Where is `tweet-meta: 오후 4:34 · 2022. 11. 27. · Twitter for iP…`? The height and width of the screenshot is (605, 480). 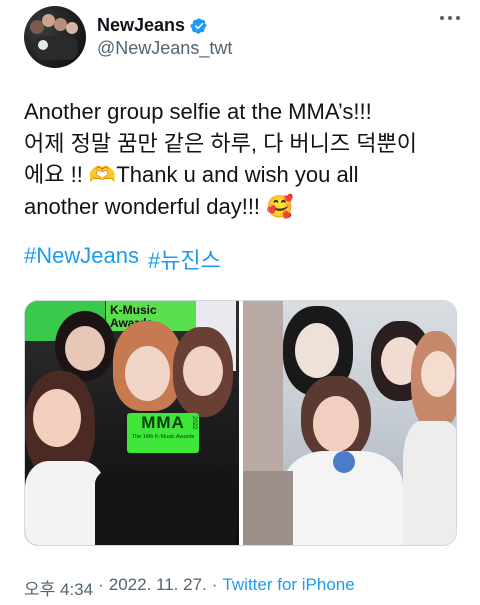 tweet-meta: 오후 4:34 · 2022. 11. 27. · Twitter for iP… is located at coordinates (189, 587).